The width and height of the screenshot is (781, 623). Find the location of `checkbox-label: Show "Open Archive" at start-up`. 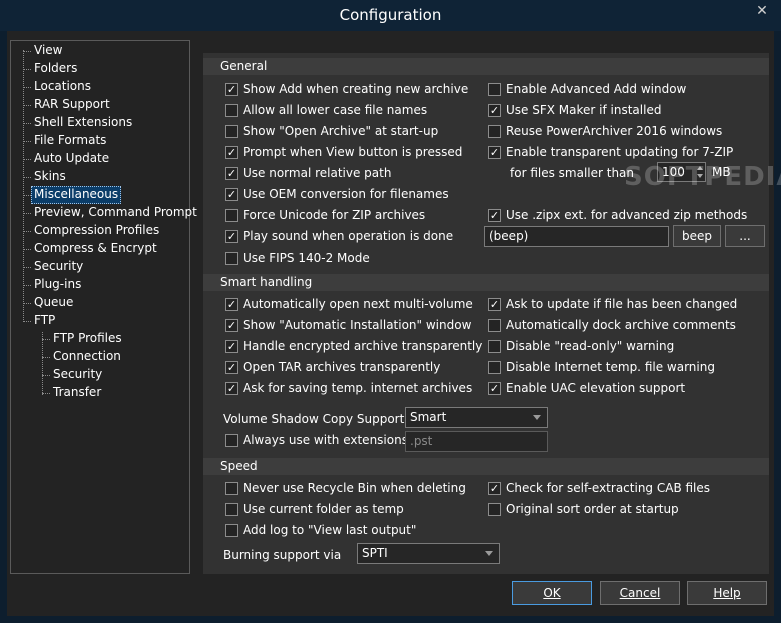

checkbox-label: Show "Open Archive" at start-up is located at coordinates (341, 131).